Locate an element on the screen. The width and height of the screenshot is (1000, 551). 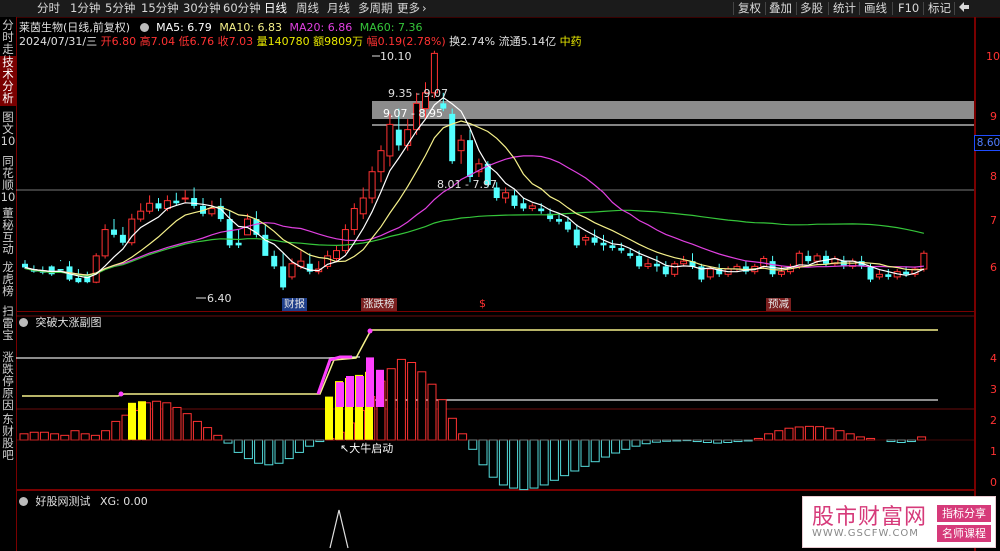
price-tick: 6 is located at coordinates (993, 267).